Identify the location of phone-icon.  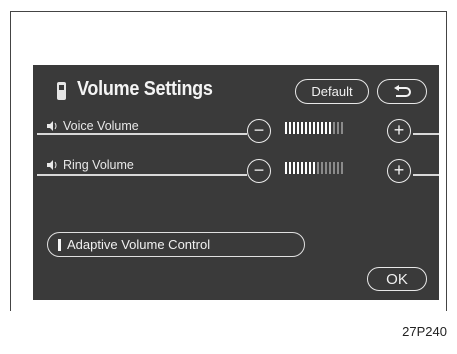
(61, 91).